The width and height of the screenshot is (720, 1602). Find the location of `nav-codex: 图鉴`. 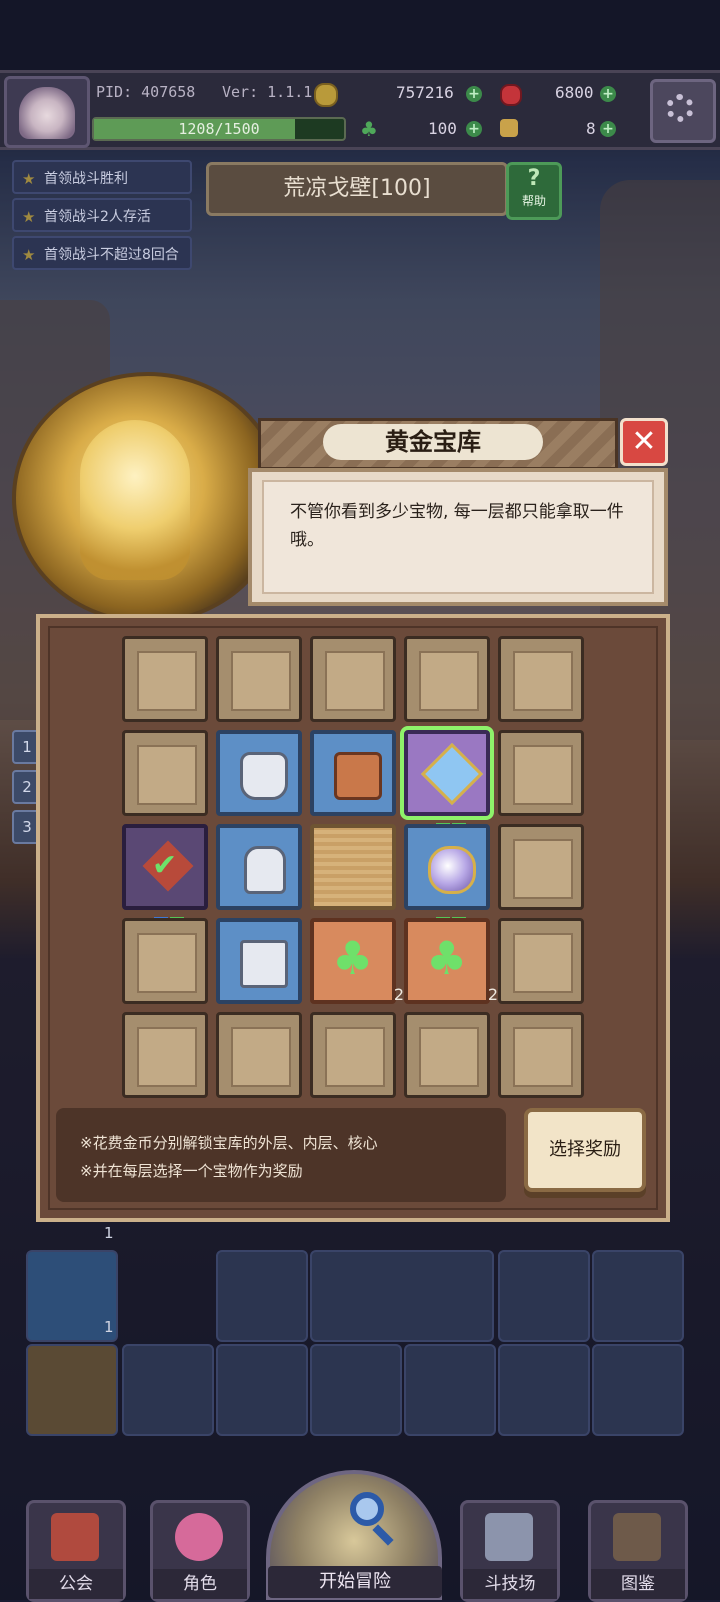

nav-codex: 图鉴 is located at coordinates (638, 1551).